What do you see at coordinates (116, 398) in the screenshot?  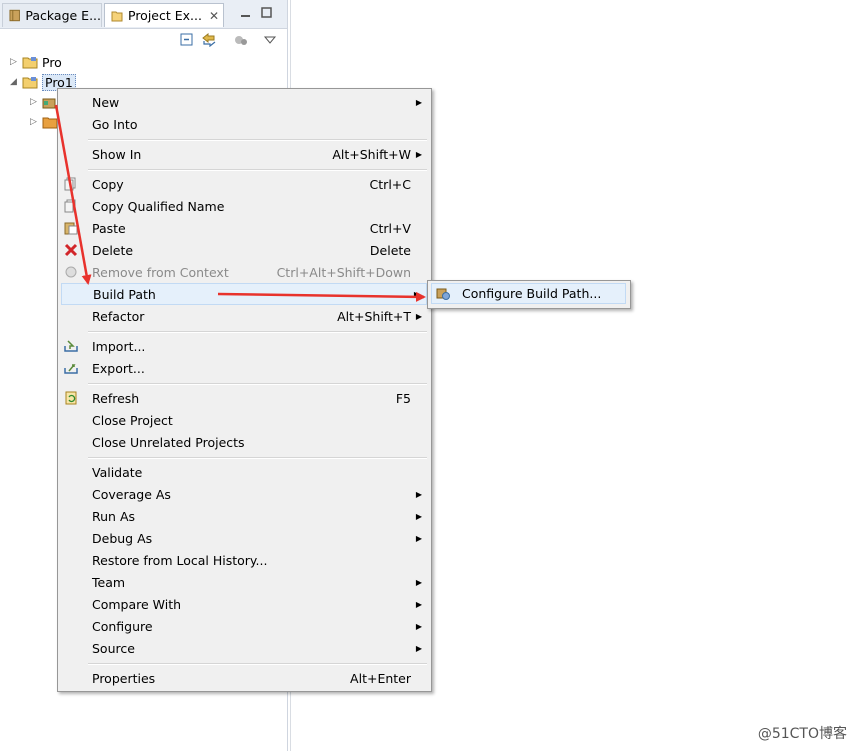 I see `menu-item-label: Refresh` at bounding box center [116, 398].